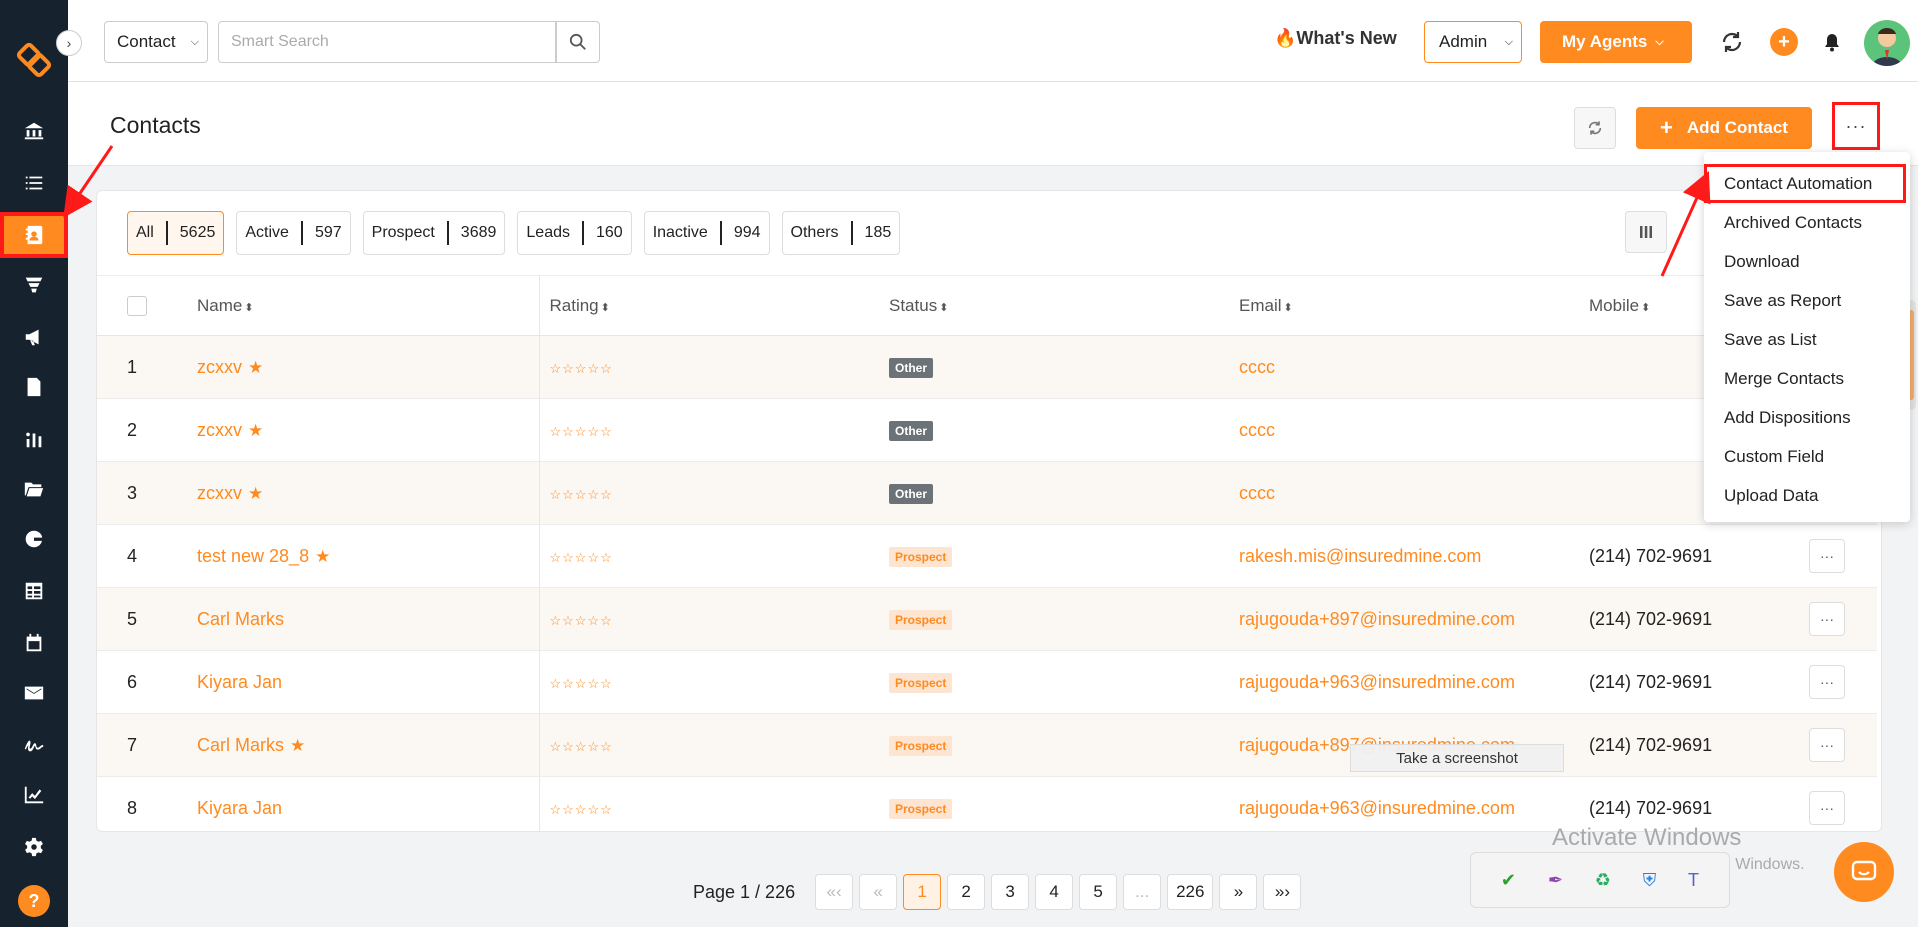 Image resolution: width=1918 pixels, height=927 pixels. Describe the element at coordinates (1064, 305) in the screenshot. I see `column-header-status: Status ⬍` at that location.